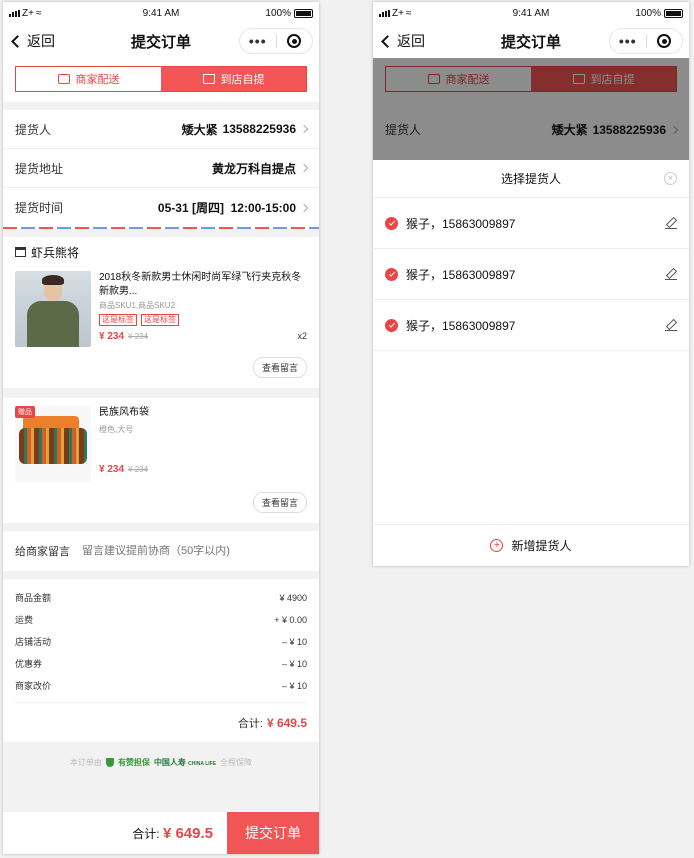  I want to click on china-life-logo: 中国人寿 CHINA LIFE, so click(185, 762).